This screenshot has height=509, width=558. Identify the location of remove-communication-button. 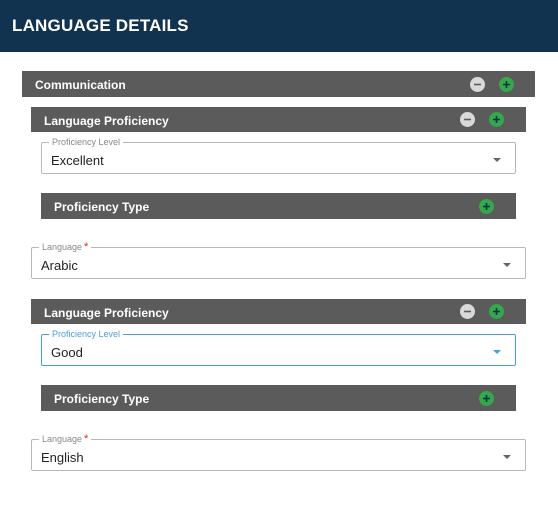
(477, 84).